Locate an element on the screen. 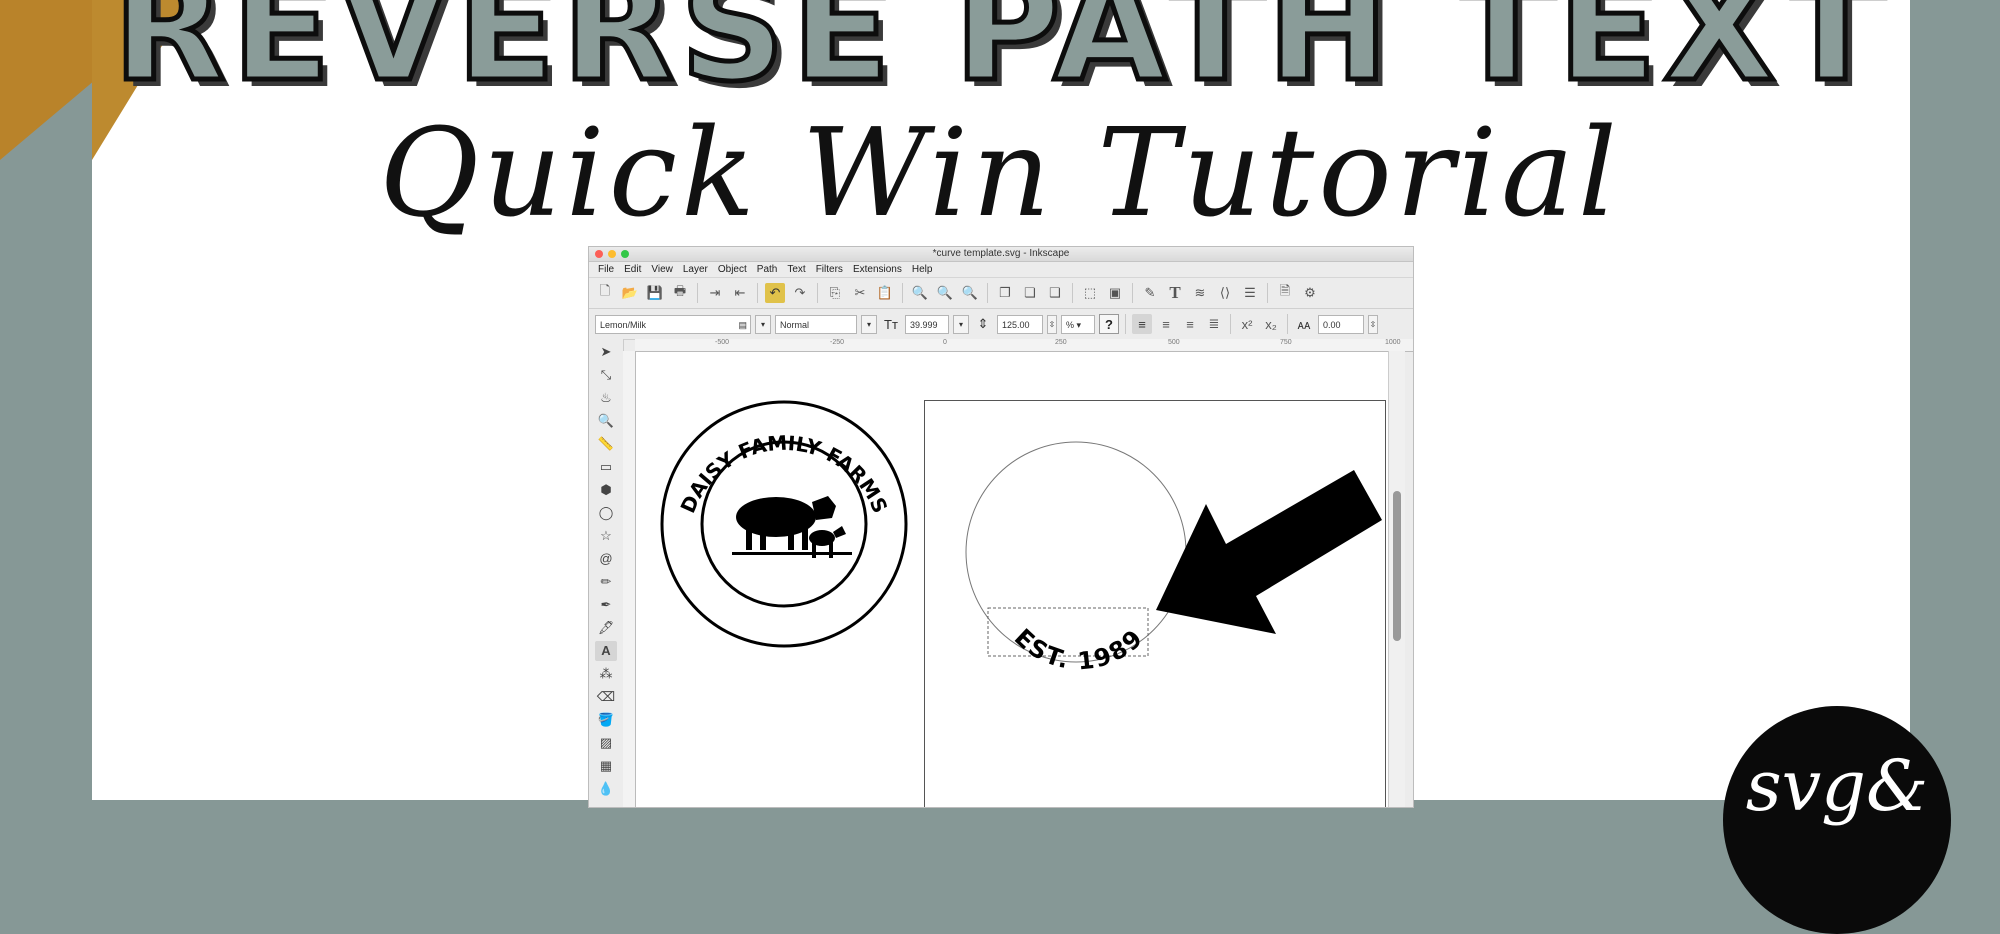 The image size is (2000, 934). ruler-tick: -250 is located at coordinates (837, 342).